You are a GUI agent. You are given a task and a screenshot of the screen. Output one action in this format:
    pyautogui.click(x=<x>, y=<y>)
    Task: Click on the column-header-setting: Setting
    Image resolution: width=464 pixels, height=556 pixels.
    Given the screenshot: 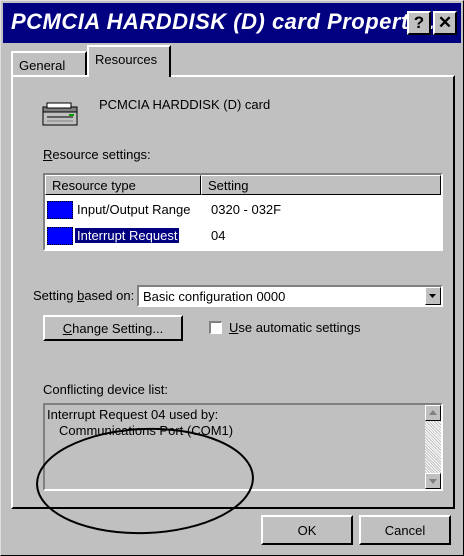 What is the action you would take?
    pyautogui.click(x=321, y=185)
    